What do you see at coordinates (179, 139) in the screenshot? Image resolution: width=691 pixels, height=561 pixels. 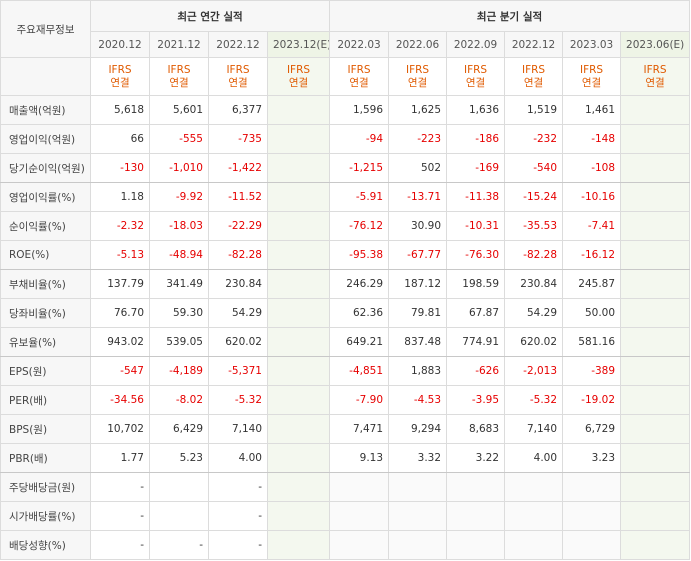 I see `value-cell: -555` at bounding box center [179, 139].